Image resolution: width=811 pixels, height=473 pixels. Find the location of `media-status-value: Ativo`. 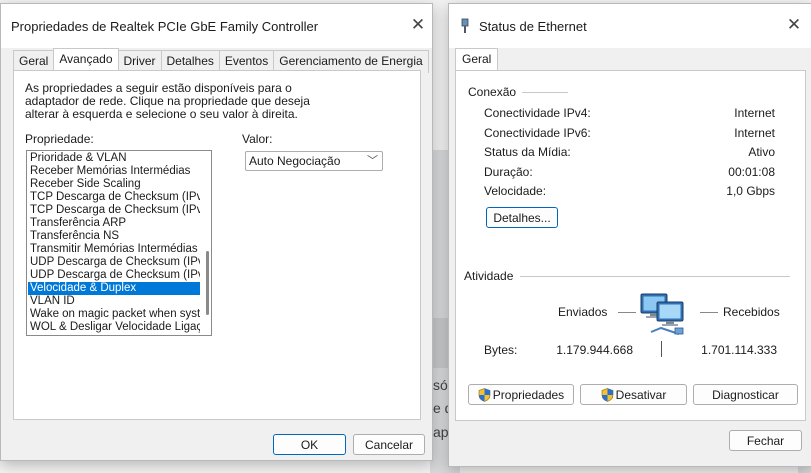

media-status-value: Ativo is located at coordinates (761, 152).